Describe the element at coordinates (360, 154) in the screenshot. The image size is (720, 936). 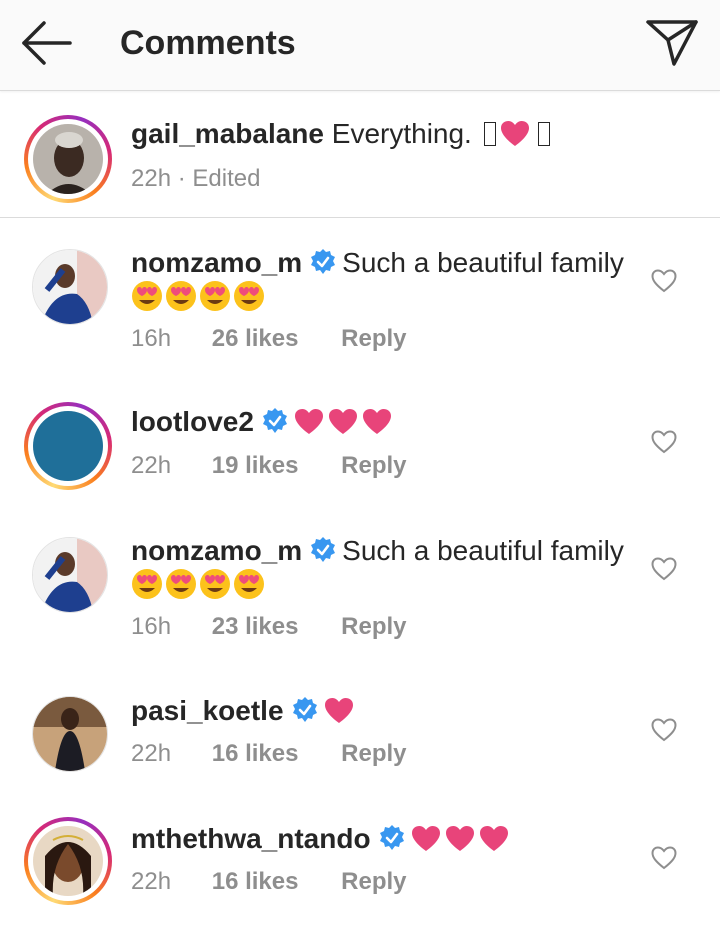
I see `post-caption: gail_mabalane Everything. 22h · Edited` at that location.